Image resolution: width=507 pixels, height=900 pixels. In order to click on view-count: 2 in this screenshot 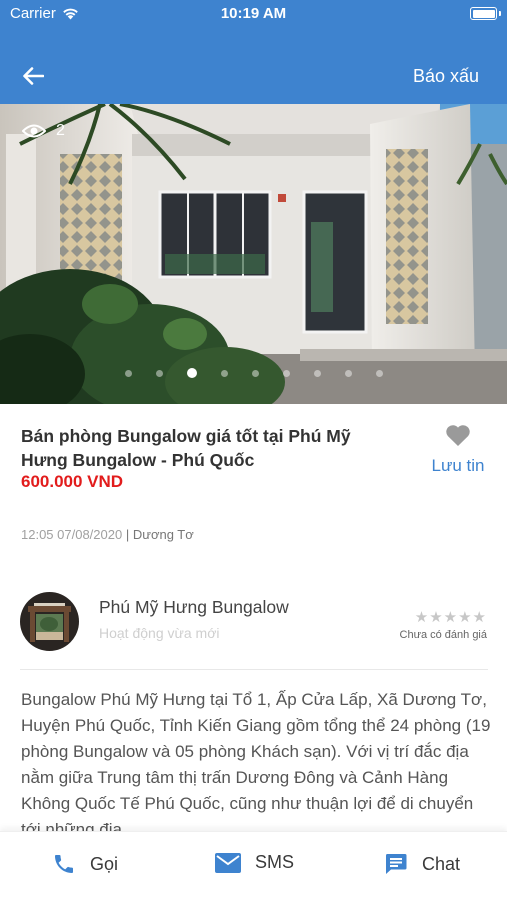, I will do `click(43, 131)`.